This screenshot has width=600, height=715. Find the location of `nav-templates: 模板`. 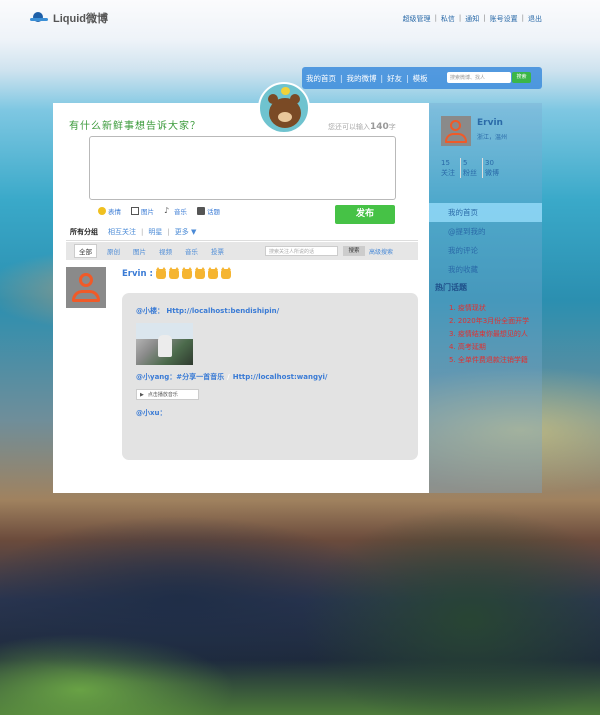

nav-templates: 模板 is located at coordinates (420, 78).